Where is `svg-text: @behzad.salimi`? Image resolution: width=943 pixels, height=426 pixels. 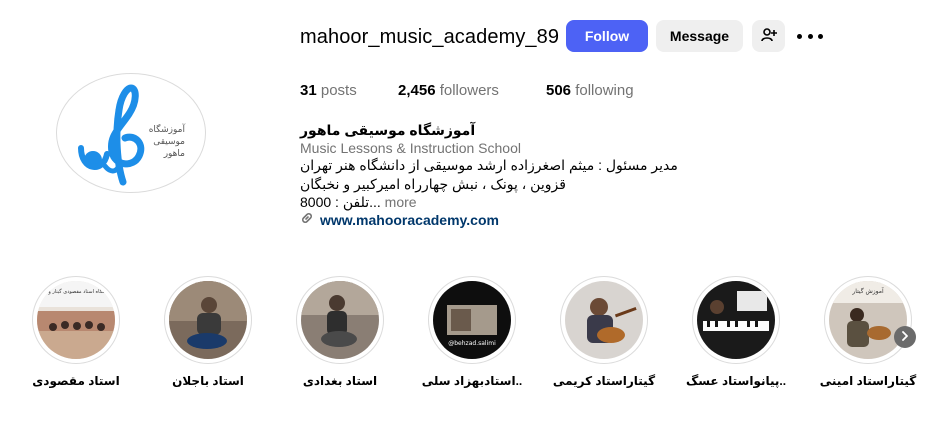 svg-text: @behzad.salimi is located at coordinates (472, 343).